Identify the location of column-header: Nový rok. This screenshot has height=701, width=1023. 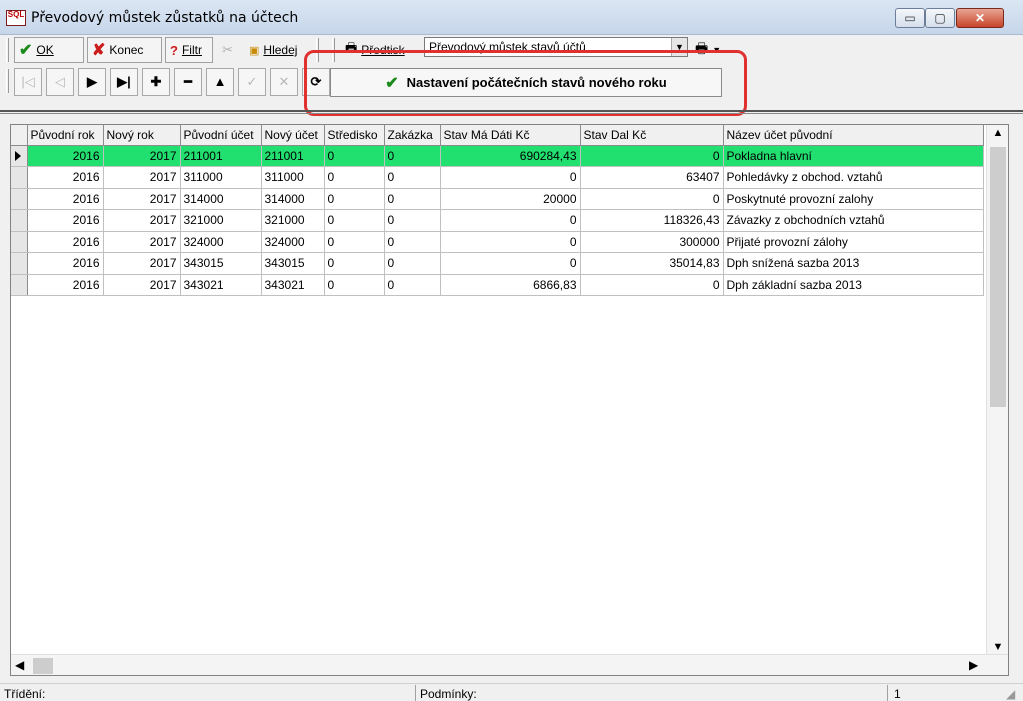
(142, 135).